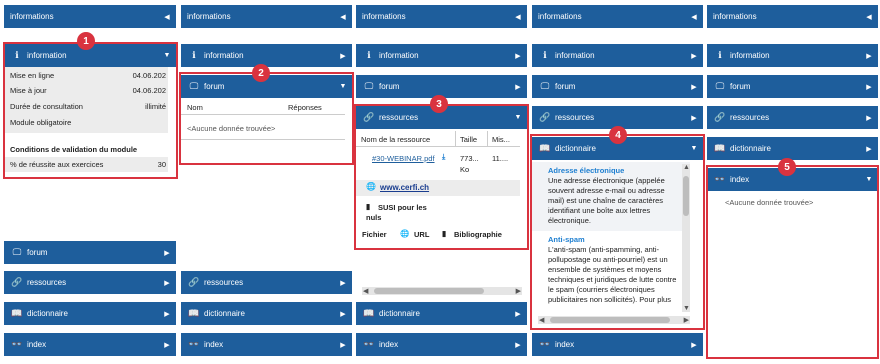 The width and height of the screenshot is (880, 364). What do you see at coordinates (365, 291) in the screenshot?
I see `scroll-left-arrow-icon: ◀` at bounding box center [365, 291].